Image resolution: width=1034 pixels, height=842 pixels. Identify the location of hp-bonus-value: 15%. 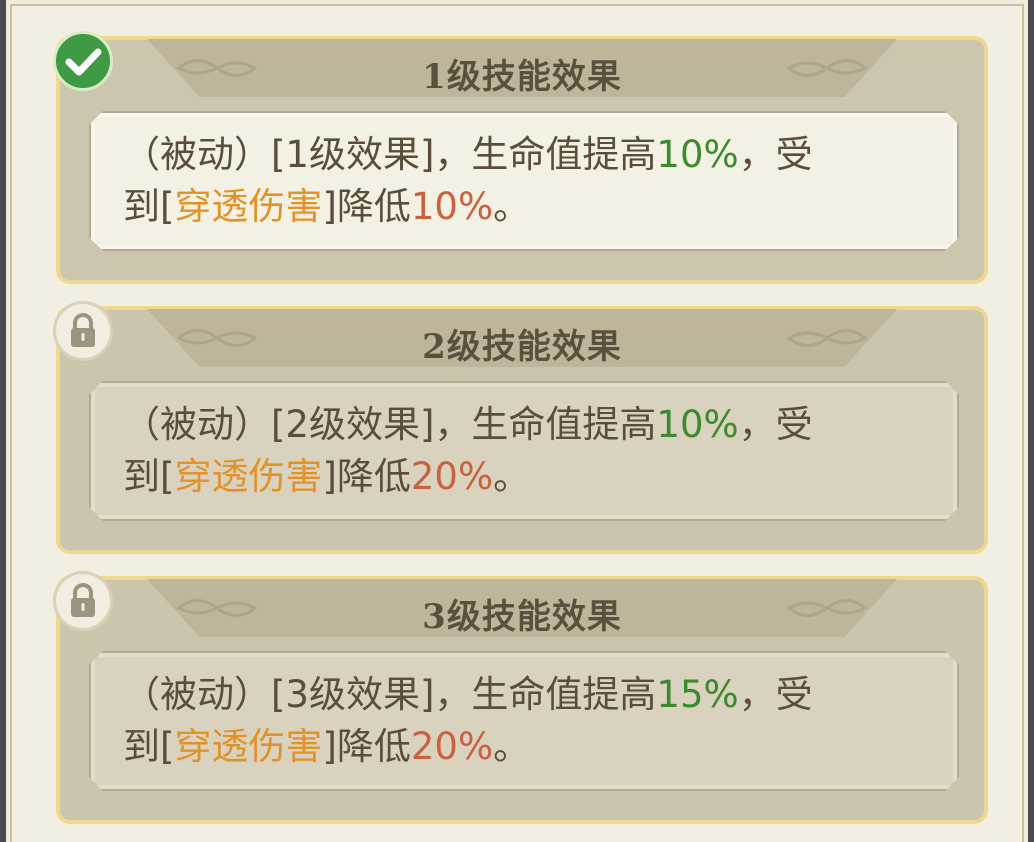
(697, 694).